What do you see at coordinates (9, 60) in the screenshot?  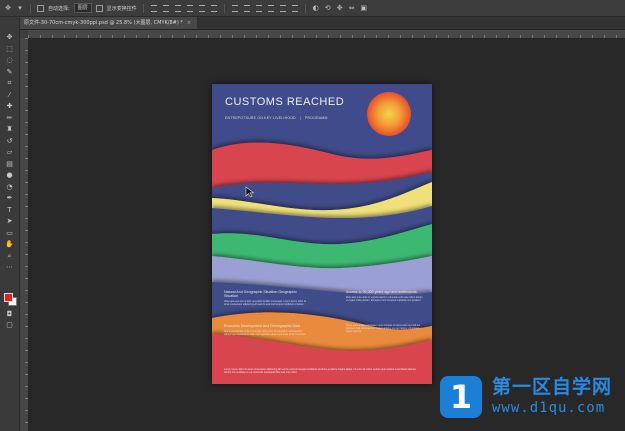 I see `lasso-icon: ◌` at bounding box center [9, 60].